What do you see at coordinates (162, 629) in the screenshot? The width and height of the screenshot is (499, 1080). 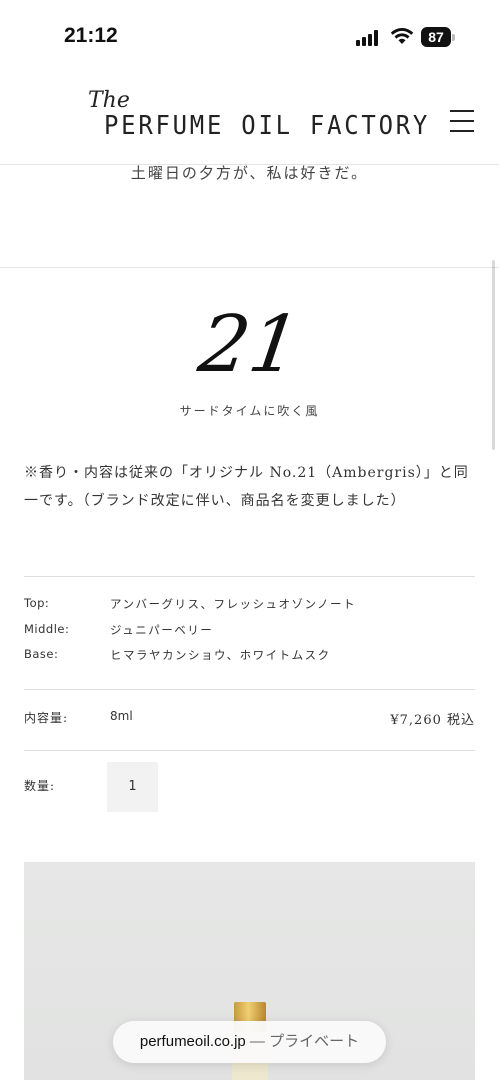 I see `note-value: ジュニパーベリー` at bounding box center [162, 629].